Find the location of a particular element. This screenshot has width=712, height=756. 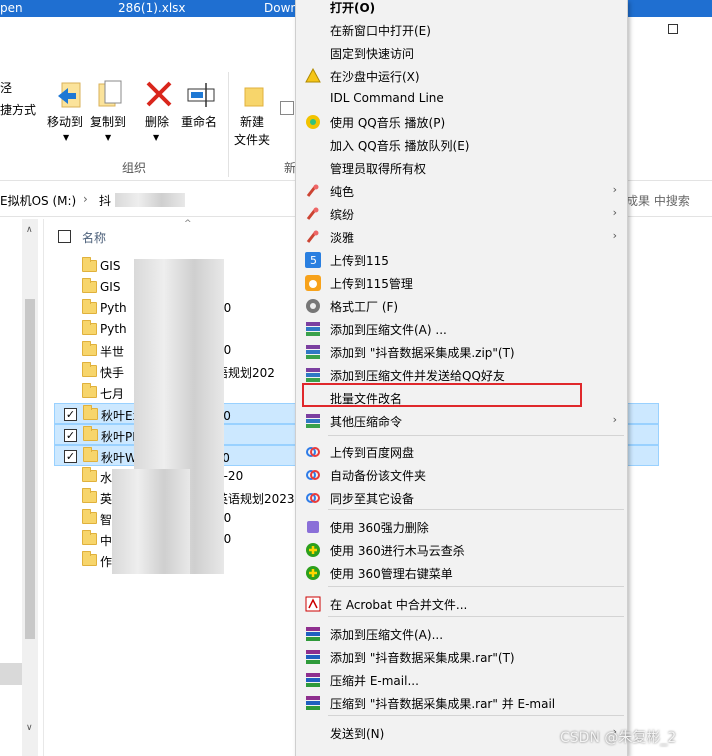

breadcrumb-drive: E拟机OS (M:) is located at coordinates (38, 200).